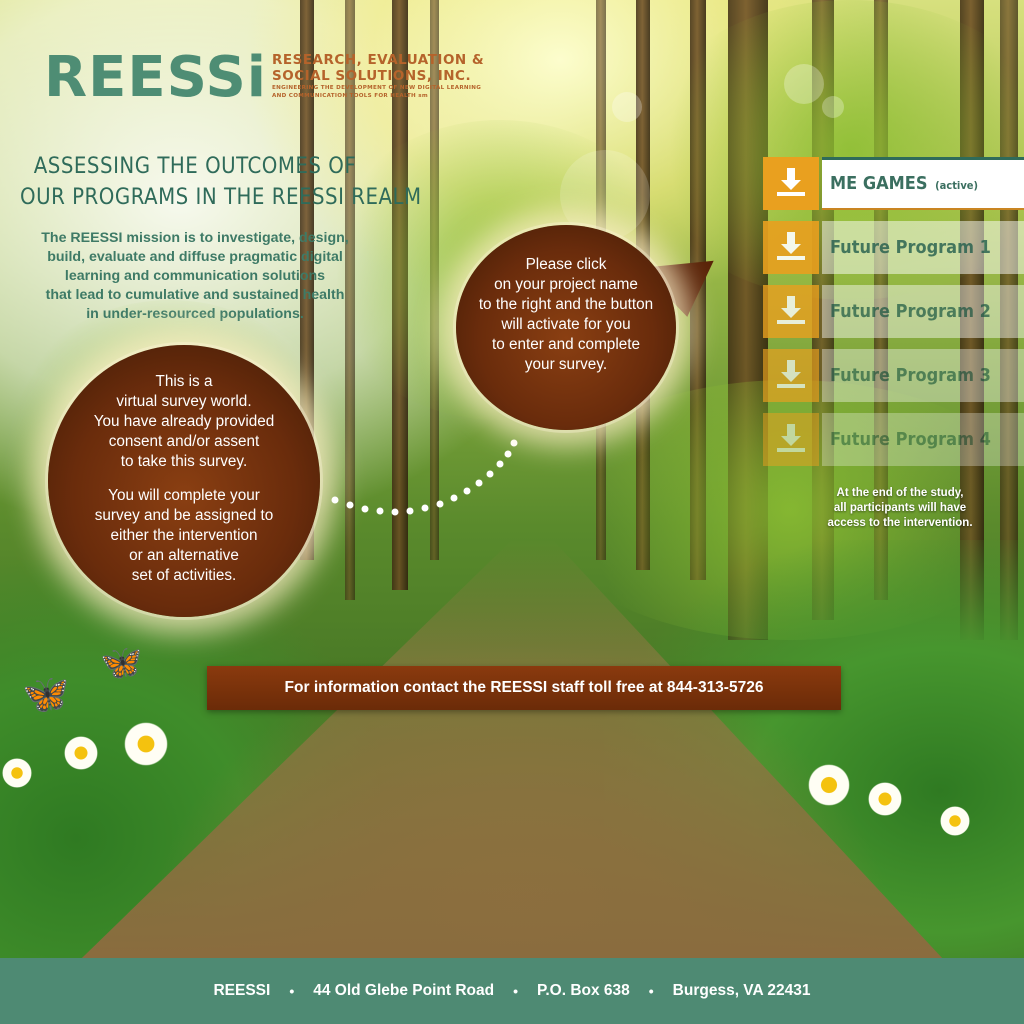 This screenshot has height=1024, width=1024. Describe the element at coordinates (923, 375) in the screenshot. I see `program-label: Future Program 3` at that location.